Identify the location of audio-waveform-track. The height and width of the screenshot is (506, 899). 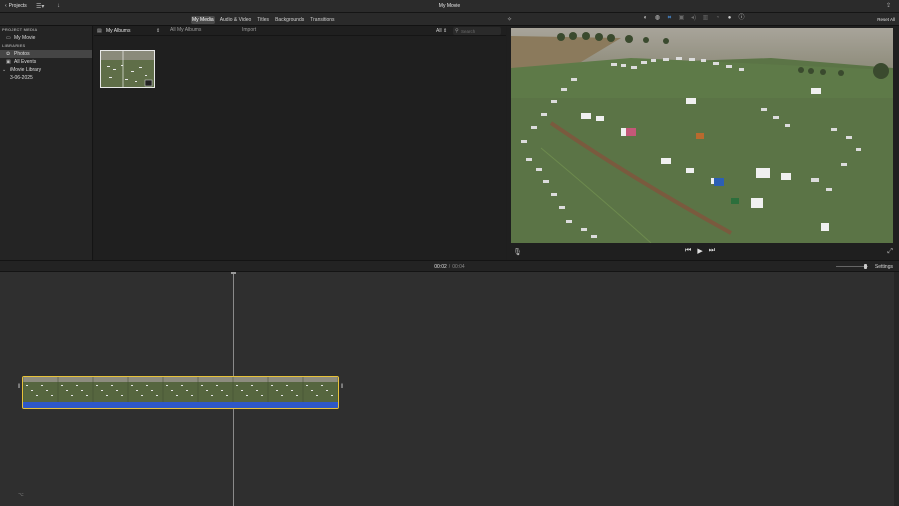
(180, 405).